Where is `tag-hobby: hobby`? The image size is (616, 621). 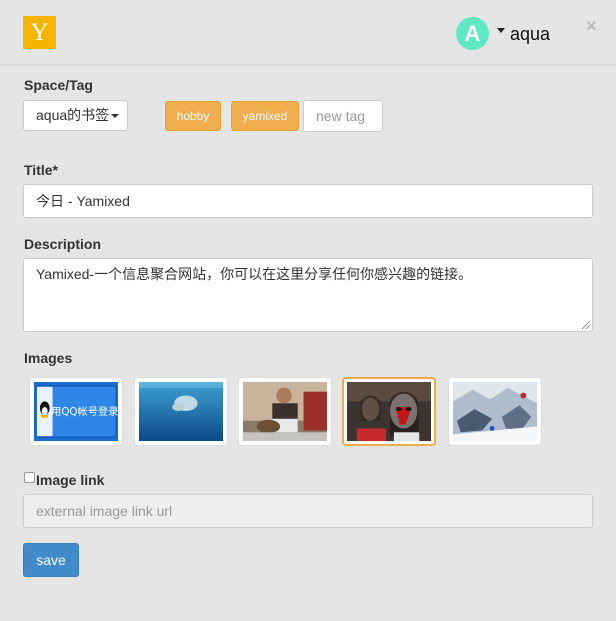 tag-hobby: hobby is located at coordinates (193, 116).